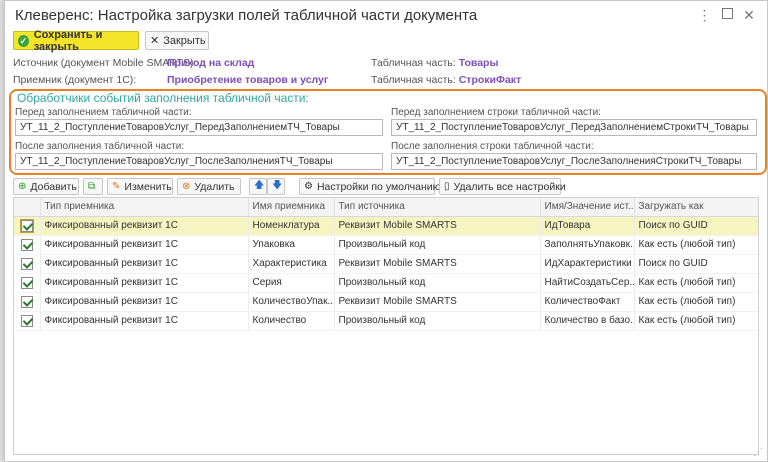  I want to click on close-x-icon: ✕, so click(155, 41).